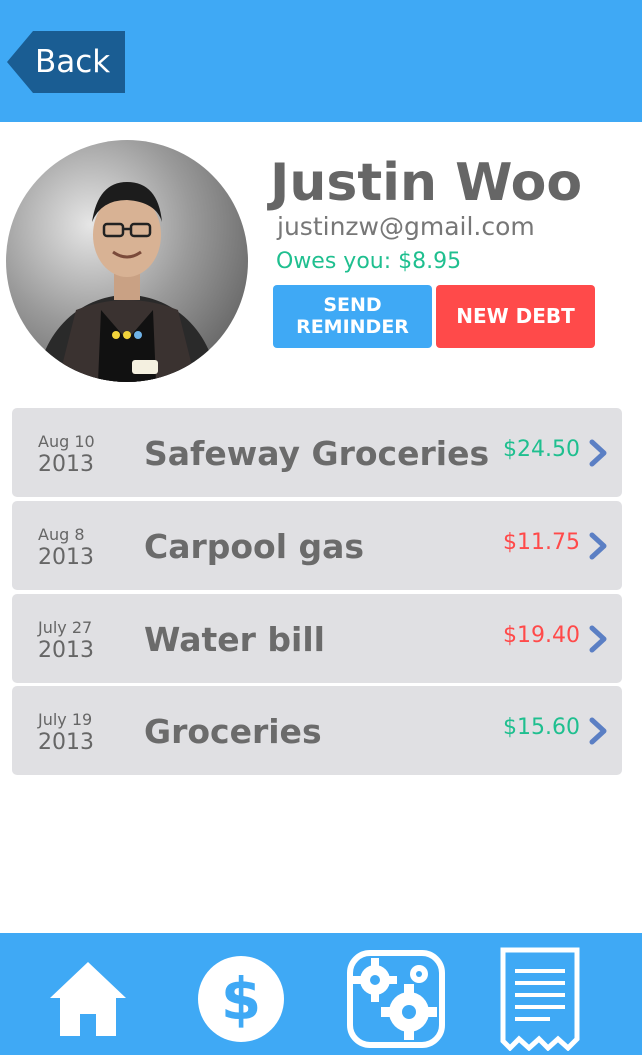  I want to click on send-reminder-button: SEND REMINDER, so click(352, 316).